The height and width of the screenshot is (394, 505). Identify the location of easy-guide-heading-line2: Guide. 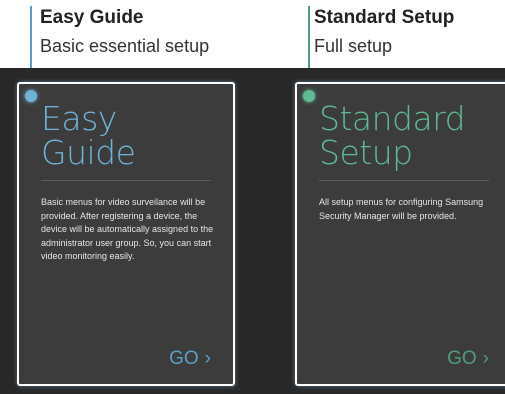
(88, 152).